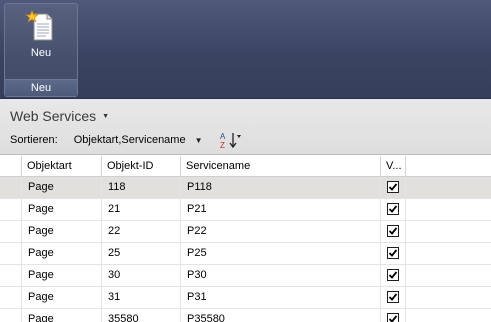 The height and width of the screenshot is (322, 491). I want to click on table-row: Page 25 P25, so click(245, 254).